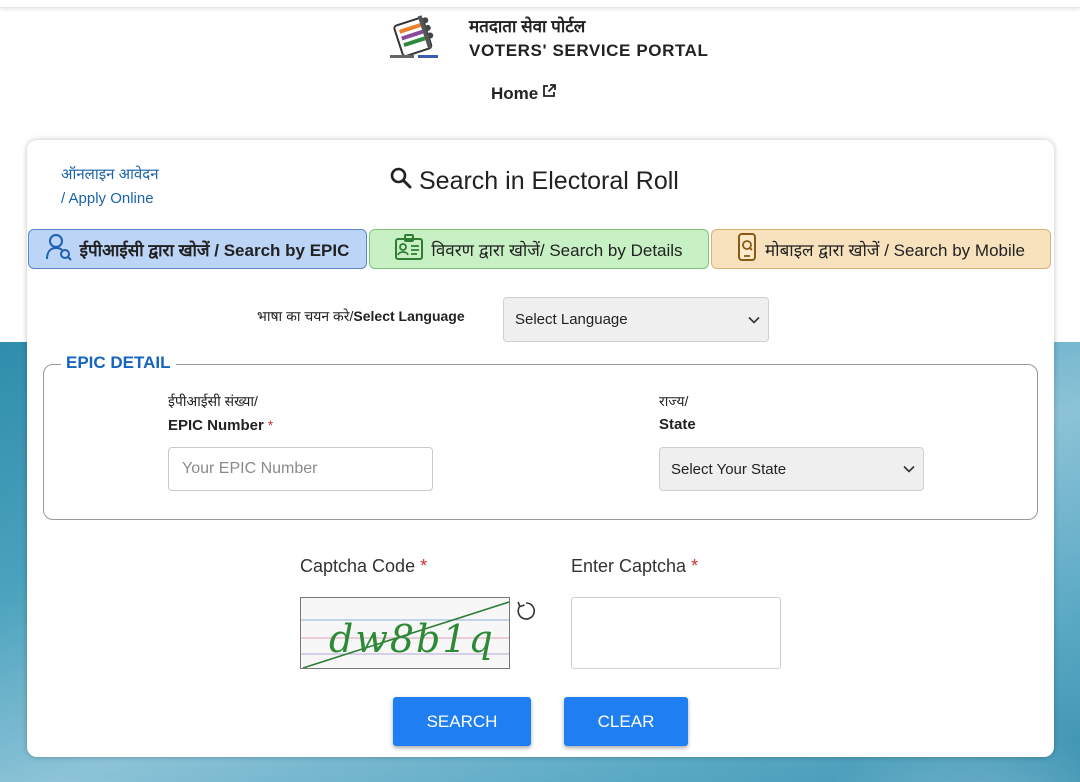 The height and width of the screenshot is (782, 1080). Describe the element at coordinates (549, 181) in the screenshot. I see `page-title-text: Search in Electoral Roll` at that location.